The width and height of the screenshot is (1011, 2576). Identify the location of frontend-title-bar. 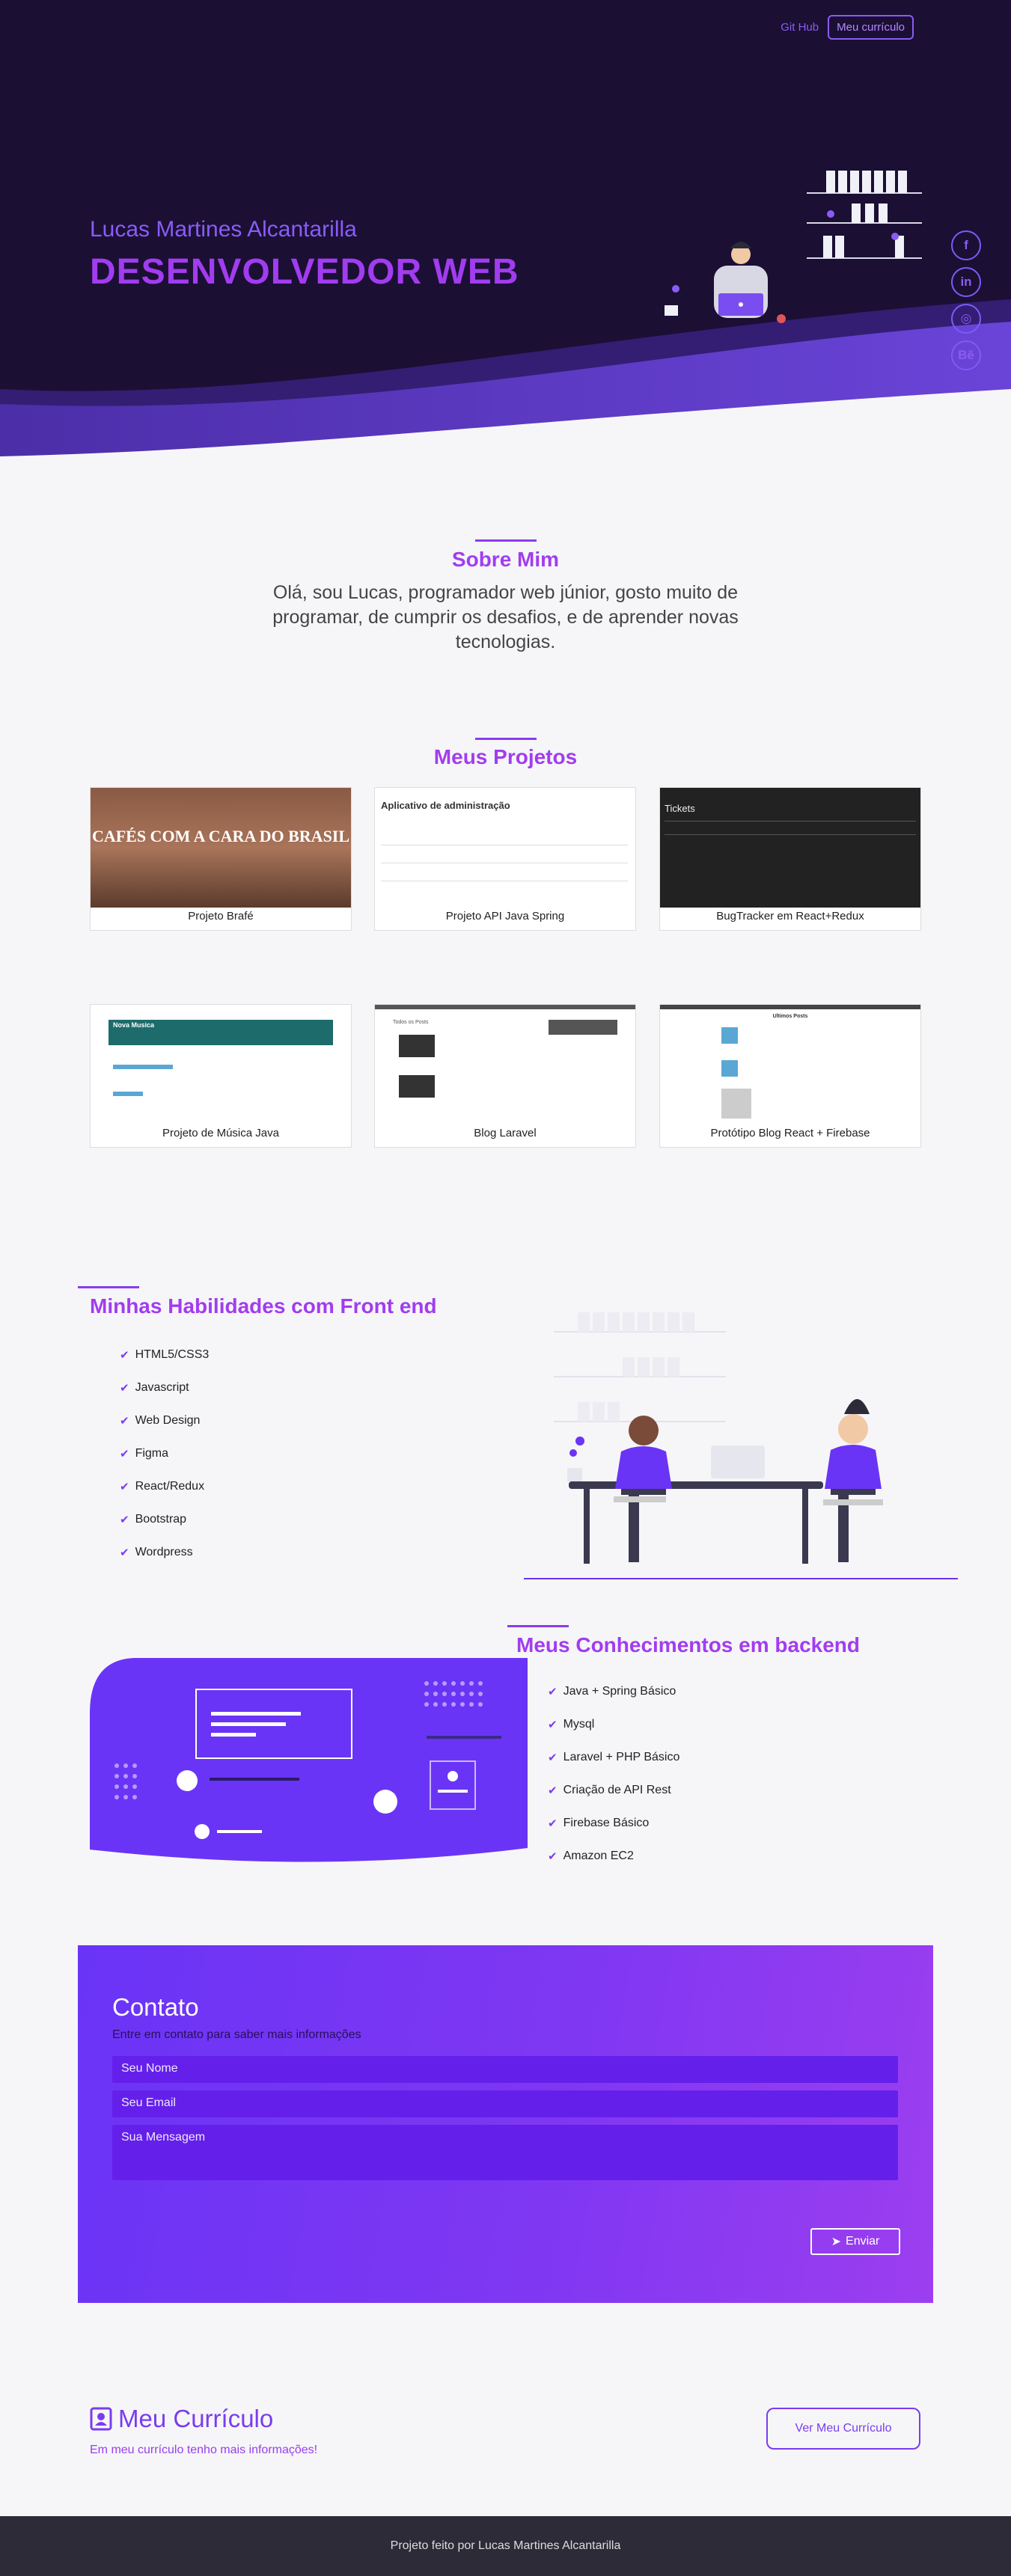
(108, 1287).